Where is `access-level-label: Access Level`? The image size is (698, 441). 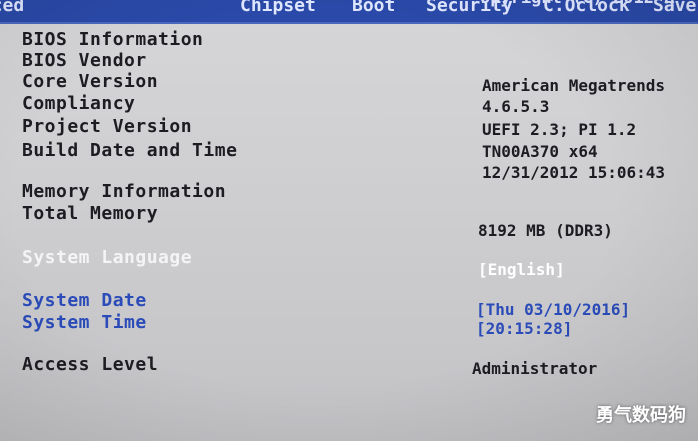
access-level-label: Access Level is located at coordinates (90, 364).